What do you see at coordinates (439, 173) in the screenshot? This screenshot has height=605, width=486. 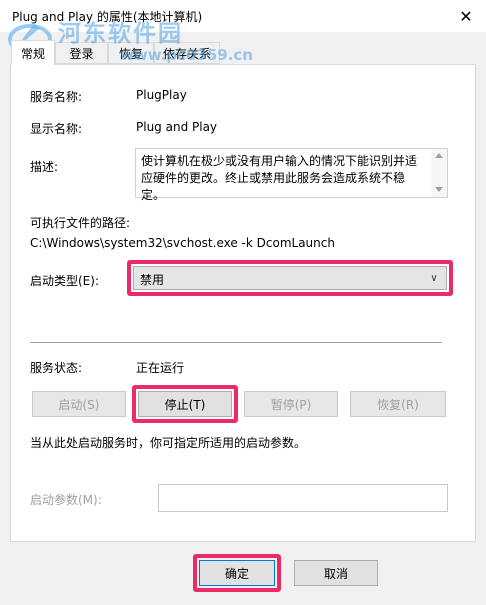 I see `description-scrollbar` at bounding box center [439, 173].